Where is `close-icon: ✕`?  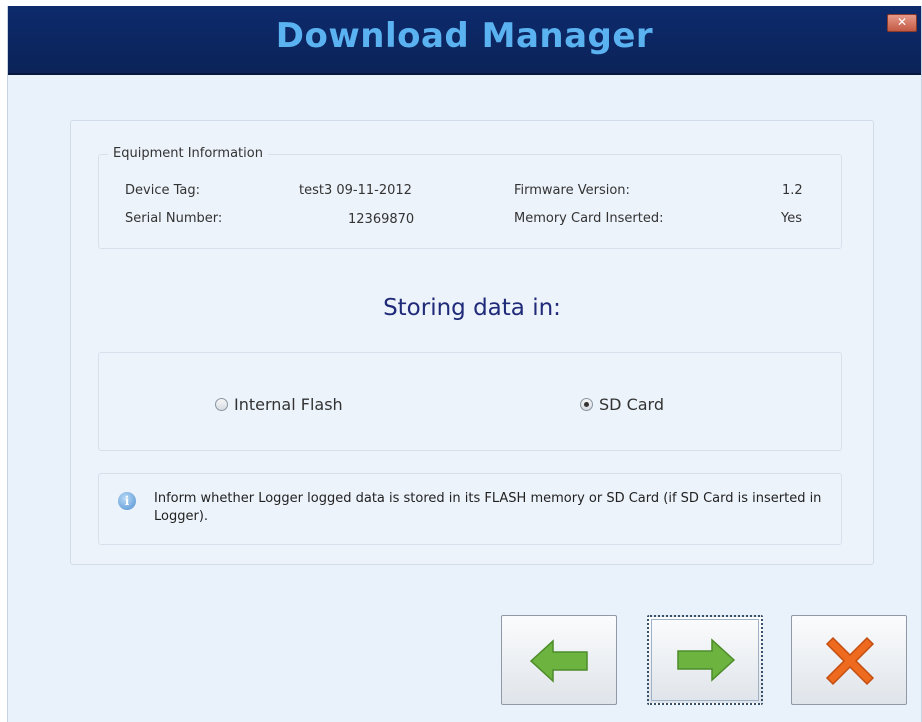 close-icon: ✕ is located at coordinates (902, 22).